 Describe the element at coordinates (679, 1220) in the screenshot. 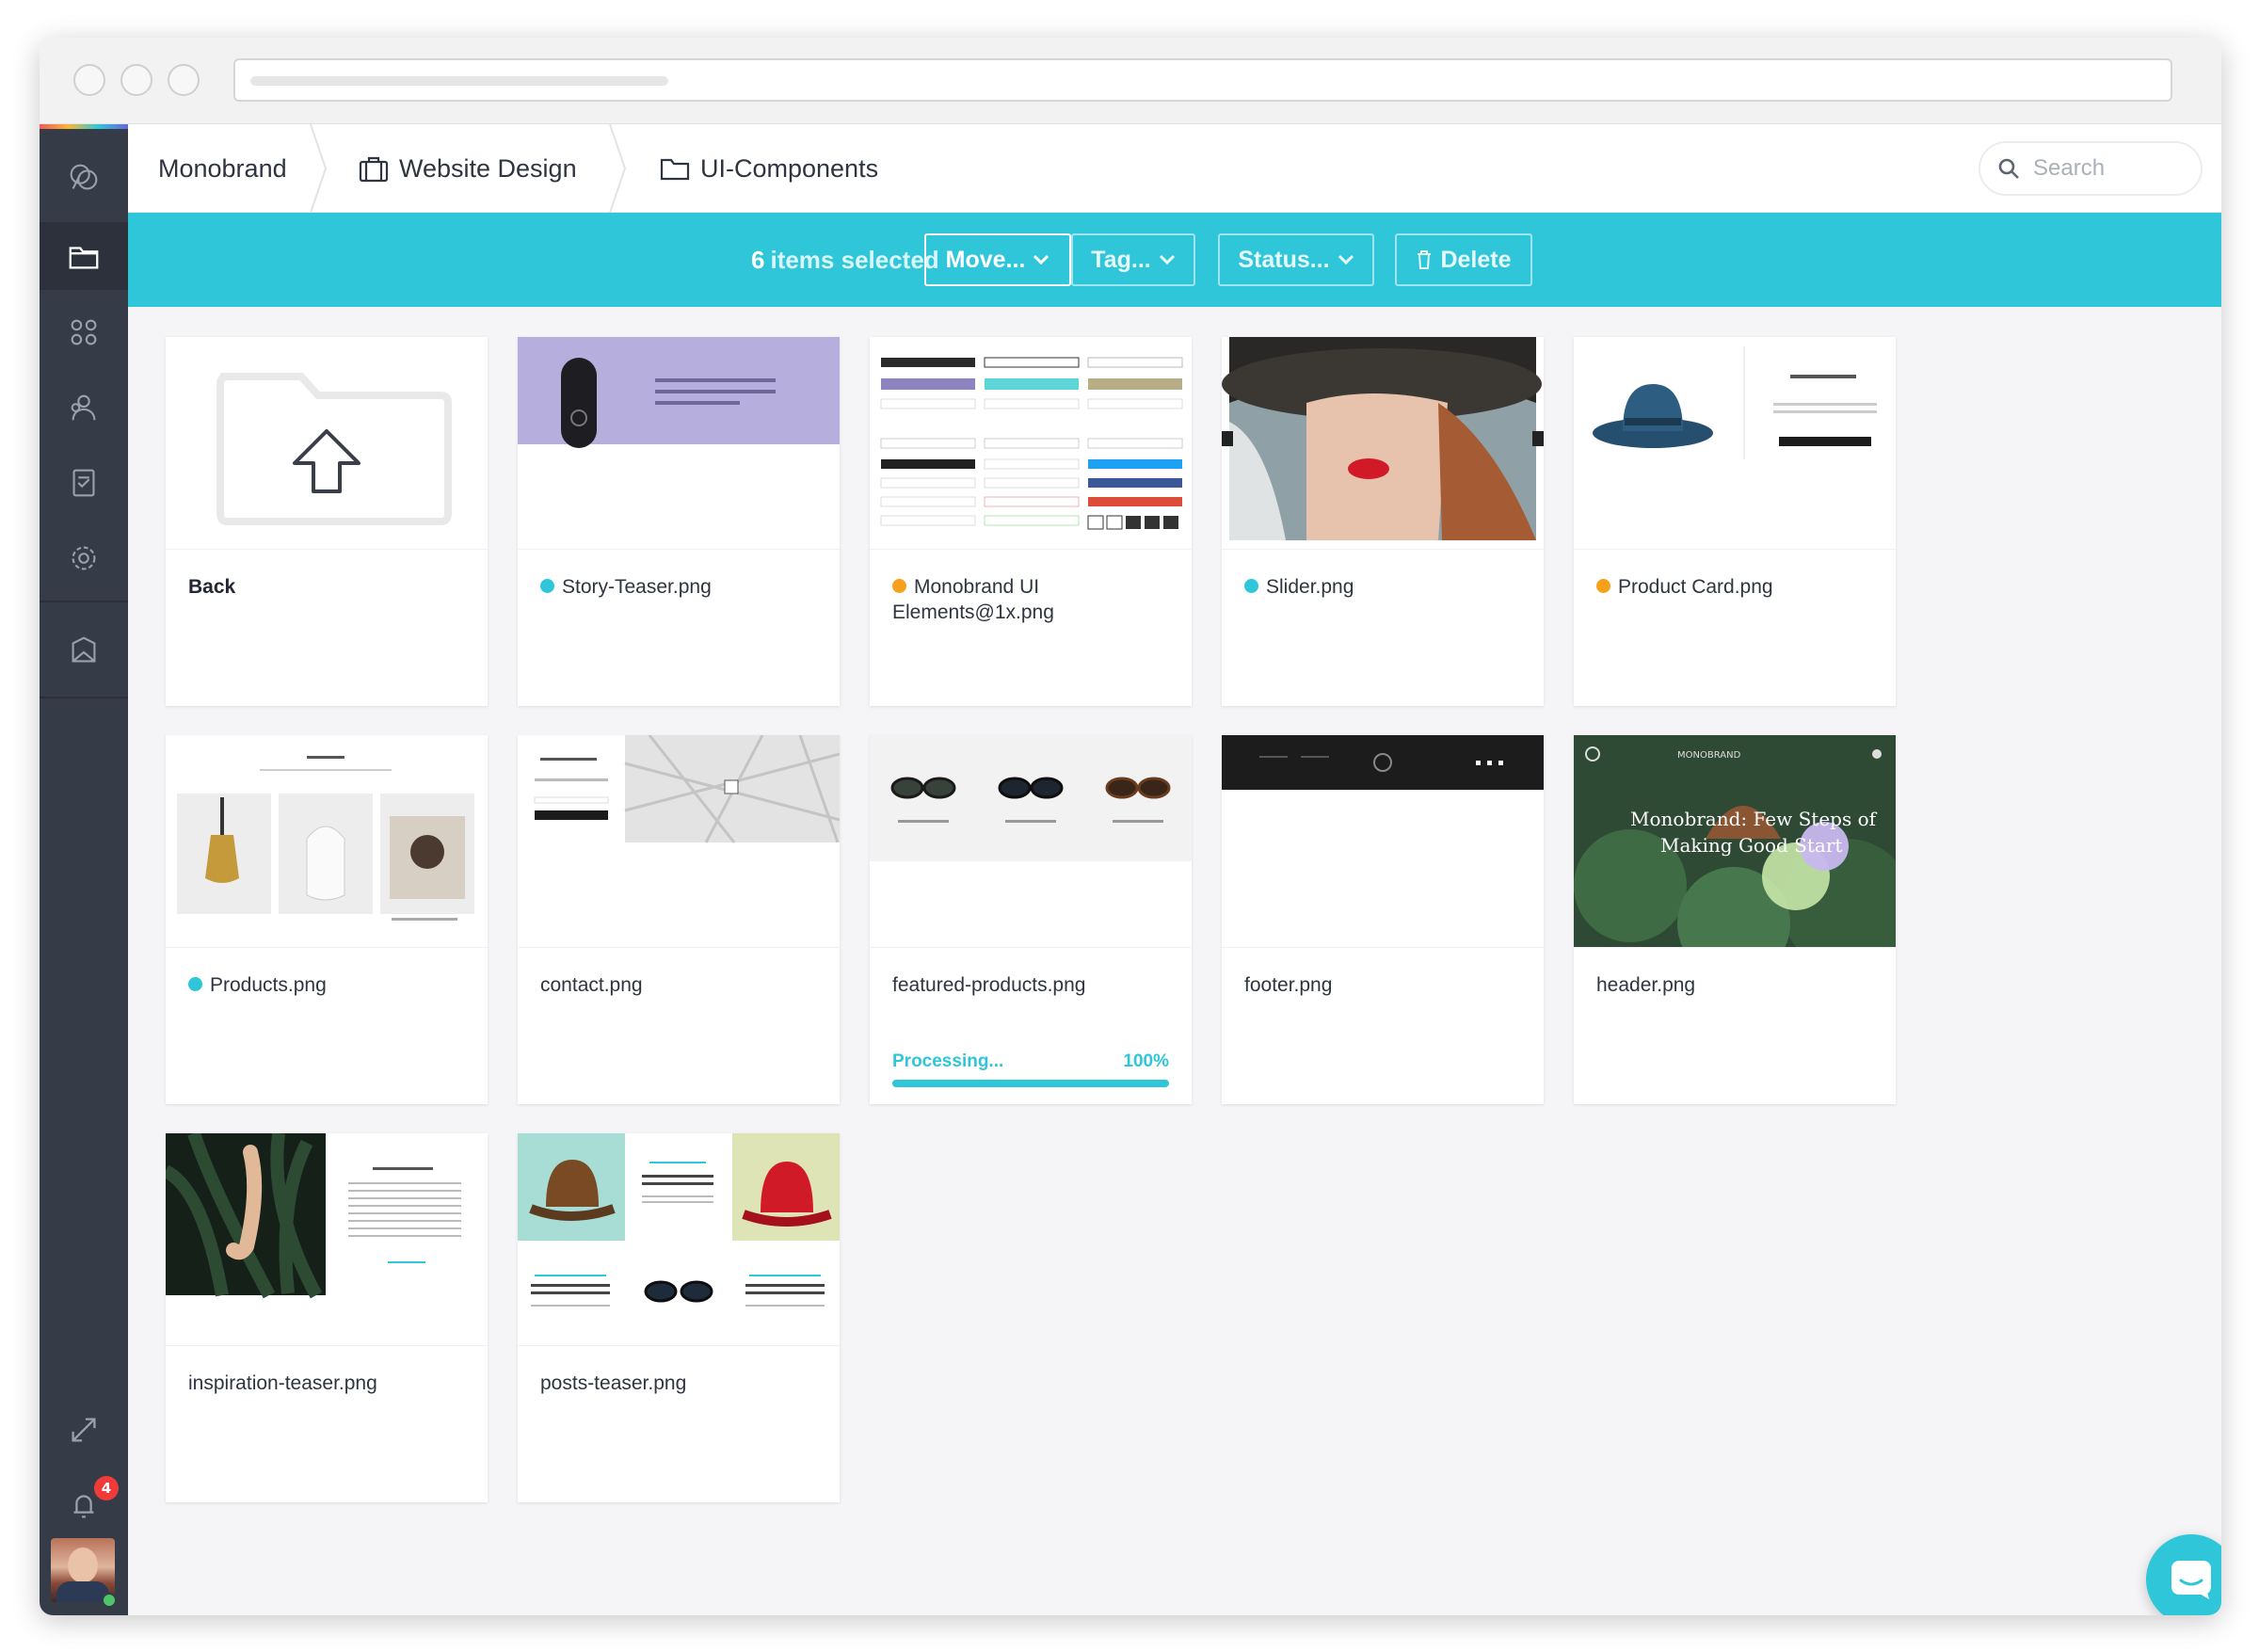

I see `posts-teaser-image` at that location.